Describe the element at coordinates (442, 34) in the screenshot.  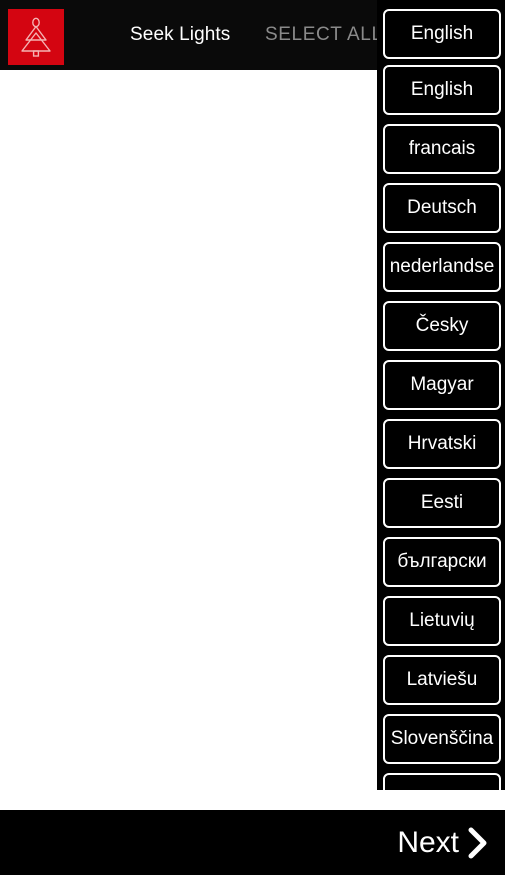
I see `language-selected-value: English` at that location.